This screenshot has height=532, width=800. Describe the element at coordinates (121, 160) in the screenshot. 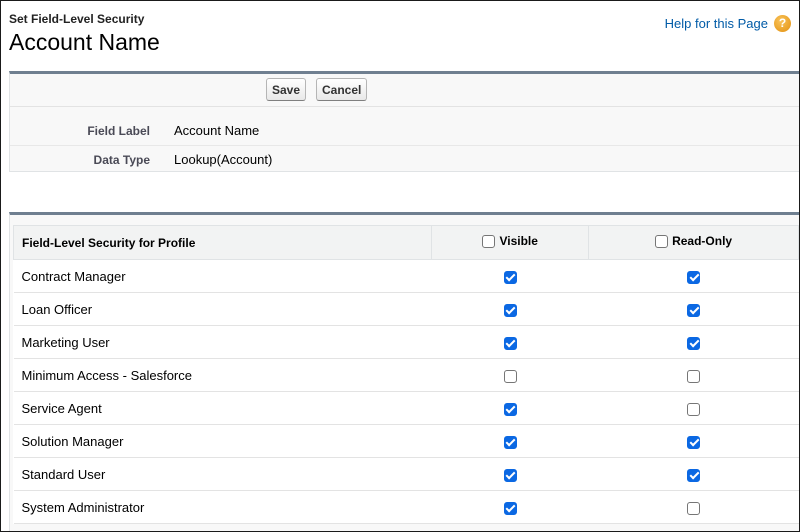

I see `data-type-label: Data Type` at that location.